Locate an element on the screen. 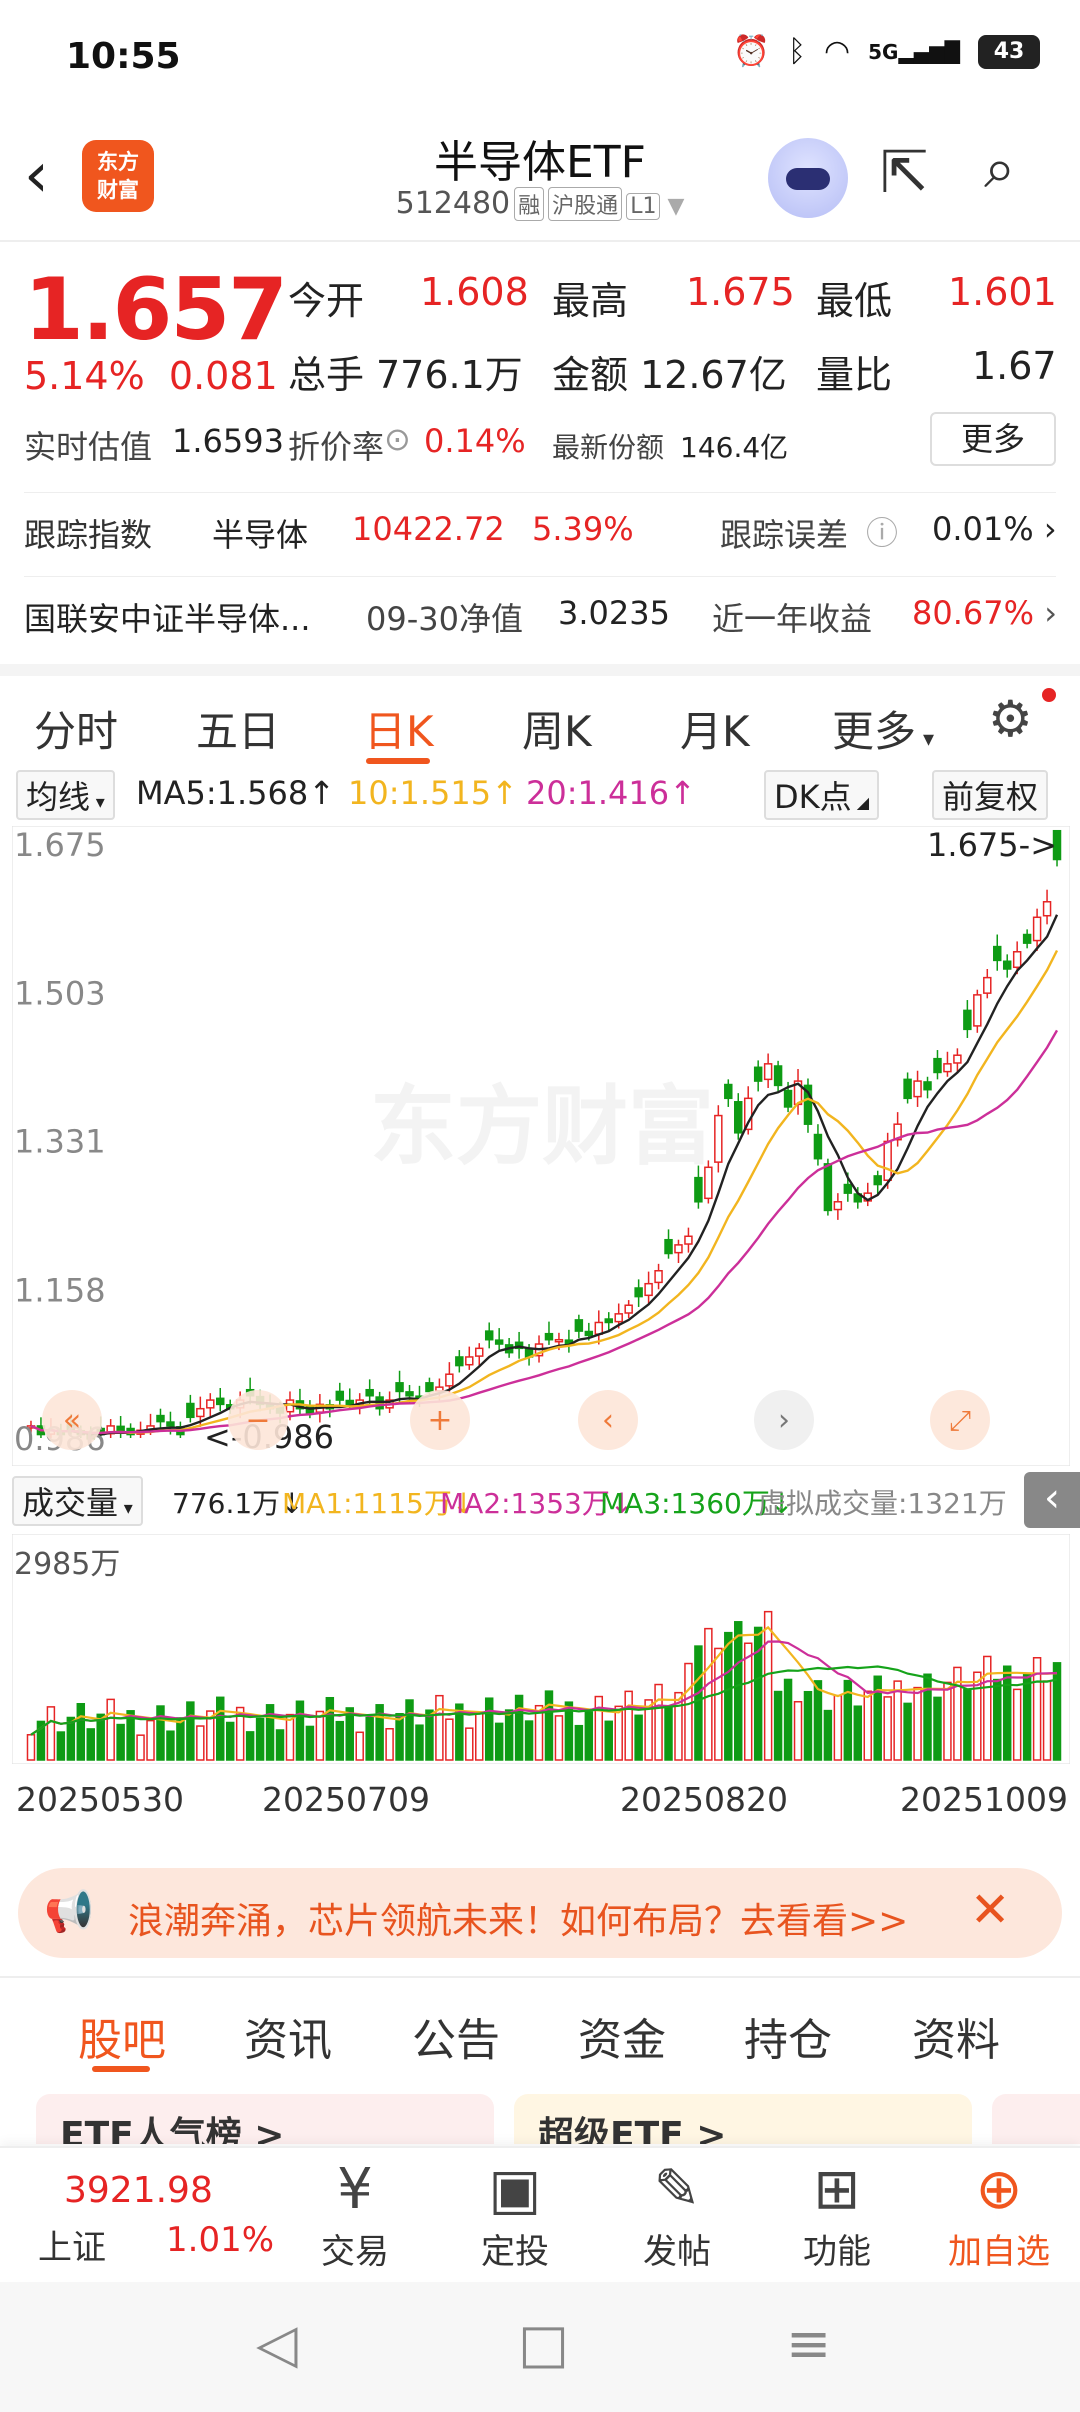 The image size is (1080, 2412). promo-banner: 📢 浪潮奔涌，芯片领航未来！如何布局？去看看>> ✕ is located at coordinates (540, 1913).